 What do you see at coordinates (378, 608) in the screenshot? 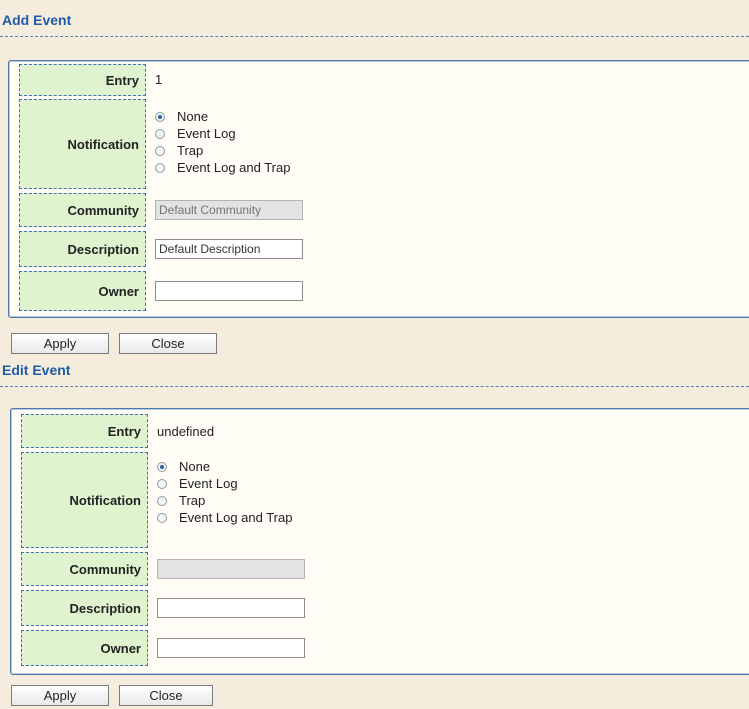
I see `edit-description-row: Description` at bounding box center [378, 608].